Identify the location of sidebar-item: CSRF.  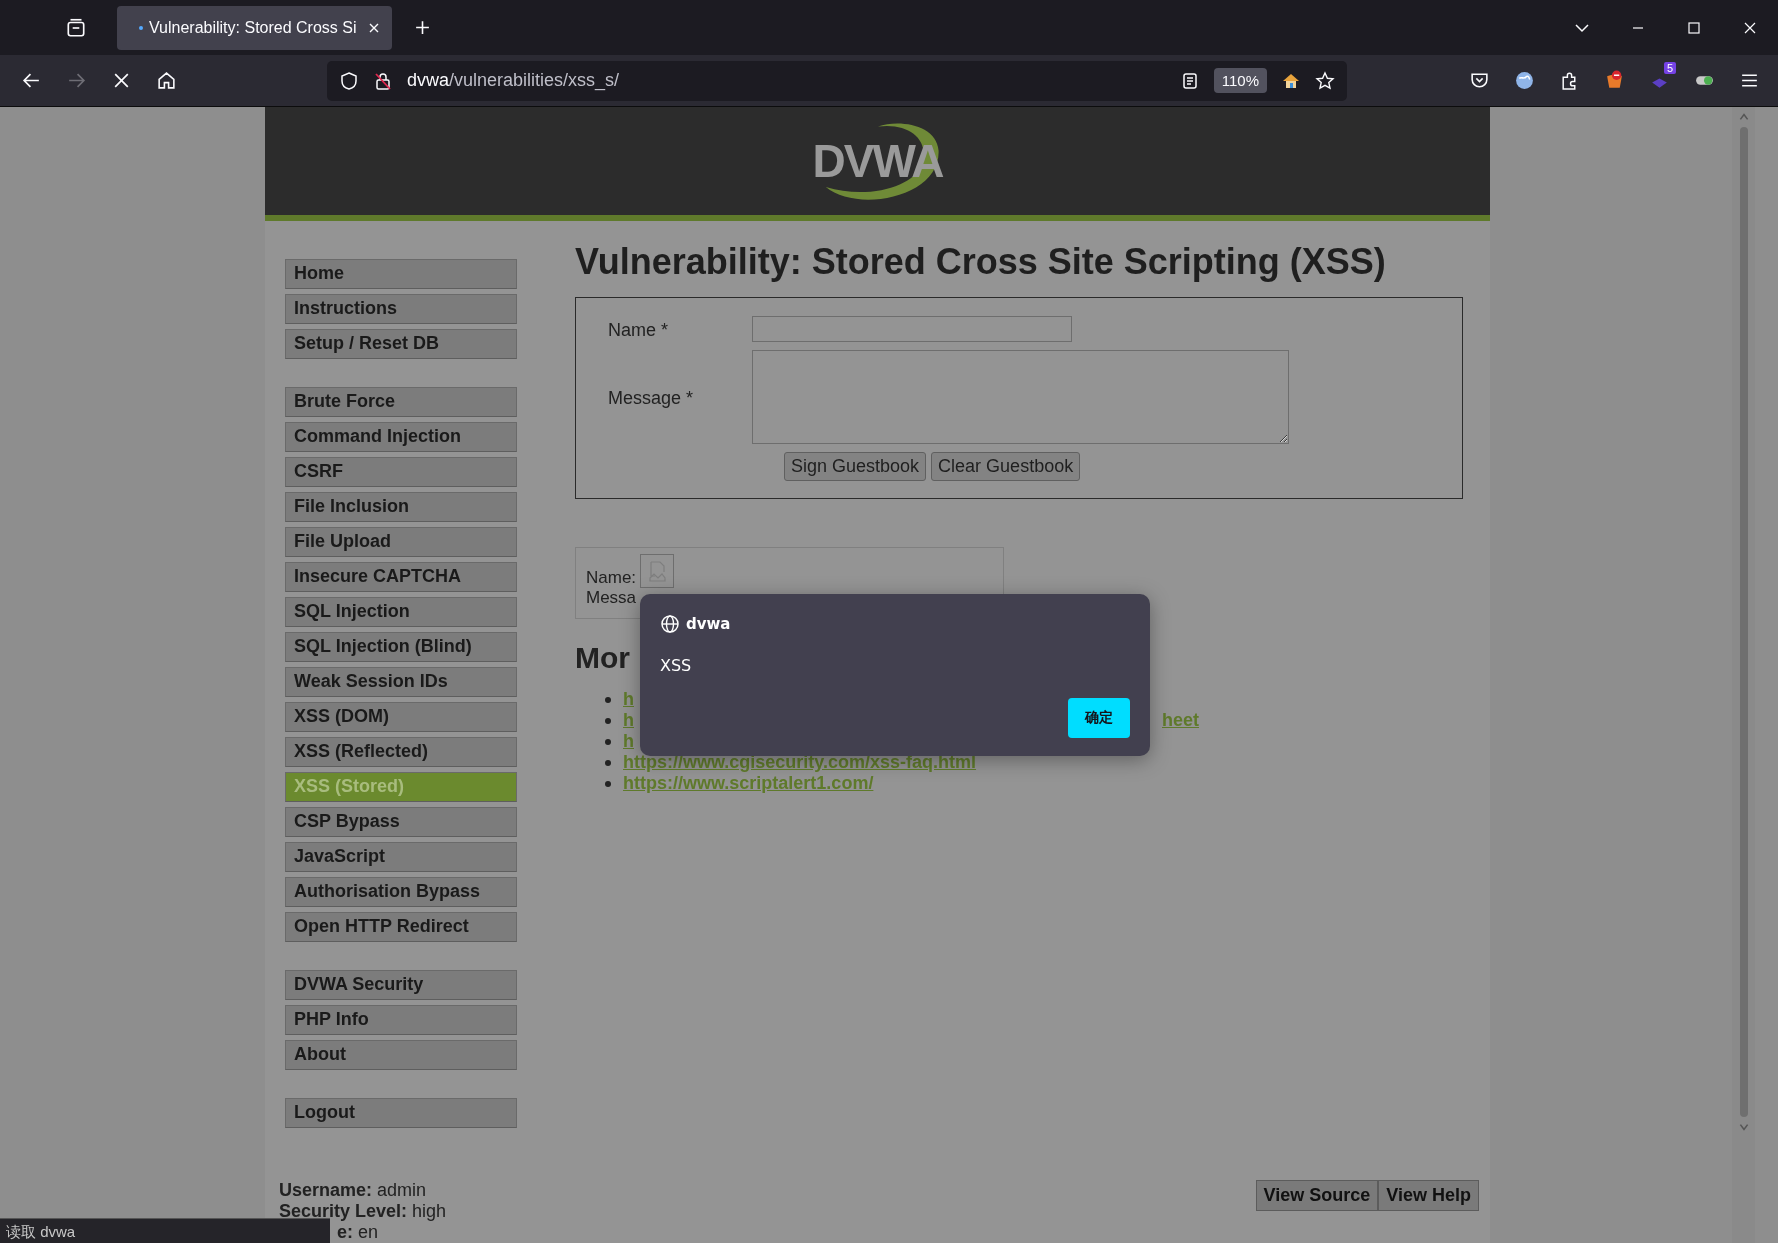
(401, 472).